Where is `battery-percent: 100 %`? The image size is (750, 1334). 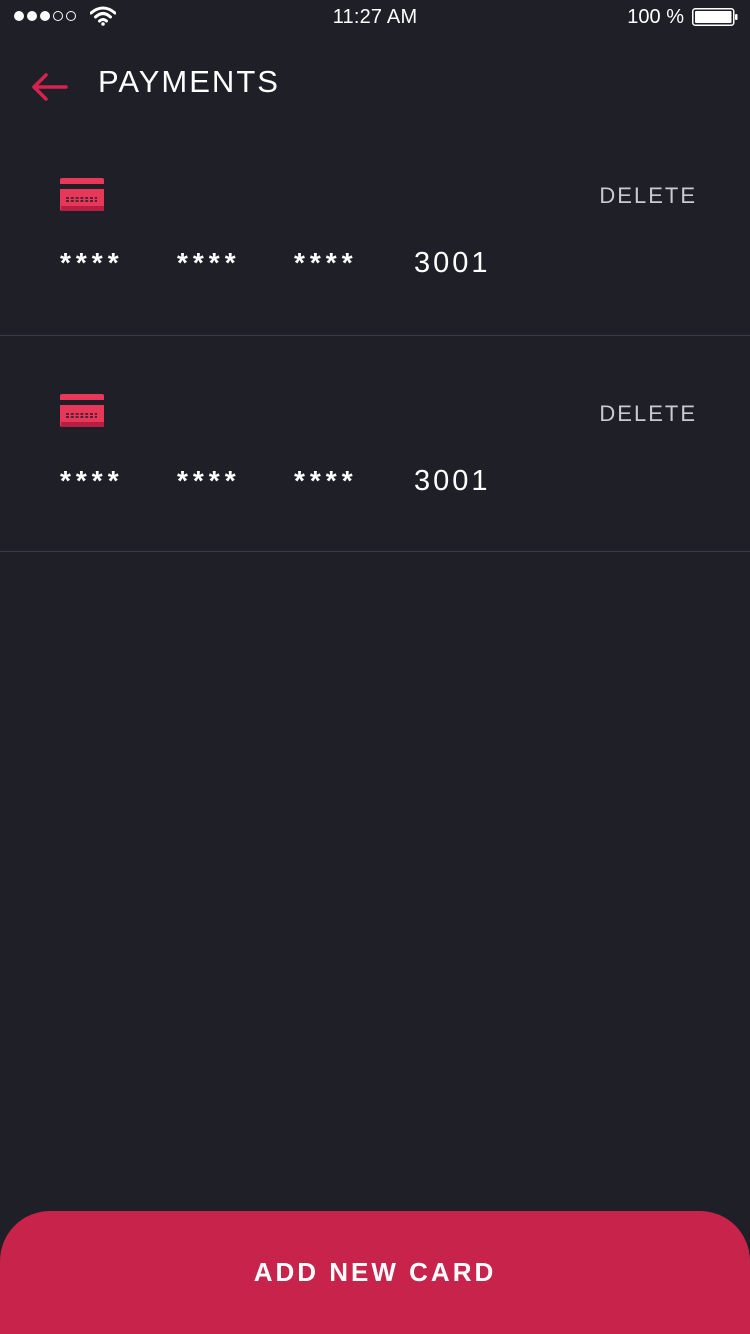
battery-percent: 100 % is located at coordinates (655, 17).